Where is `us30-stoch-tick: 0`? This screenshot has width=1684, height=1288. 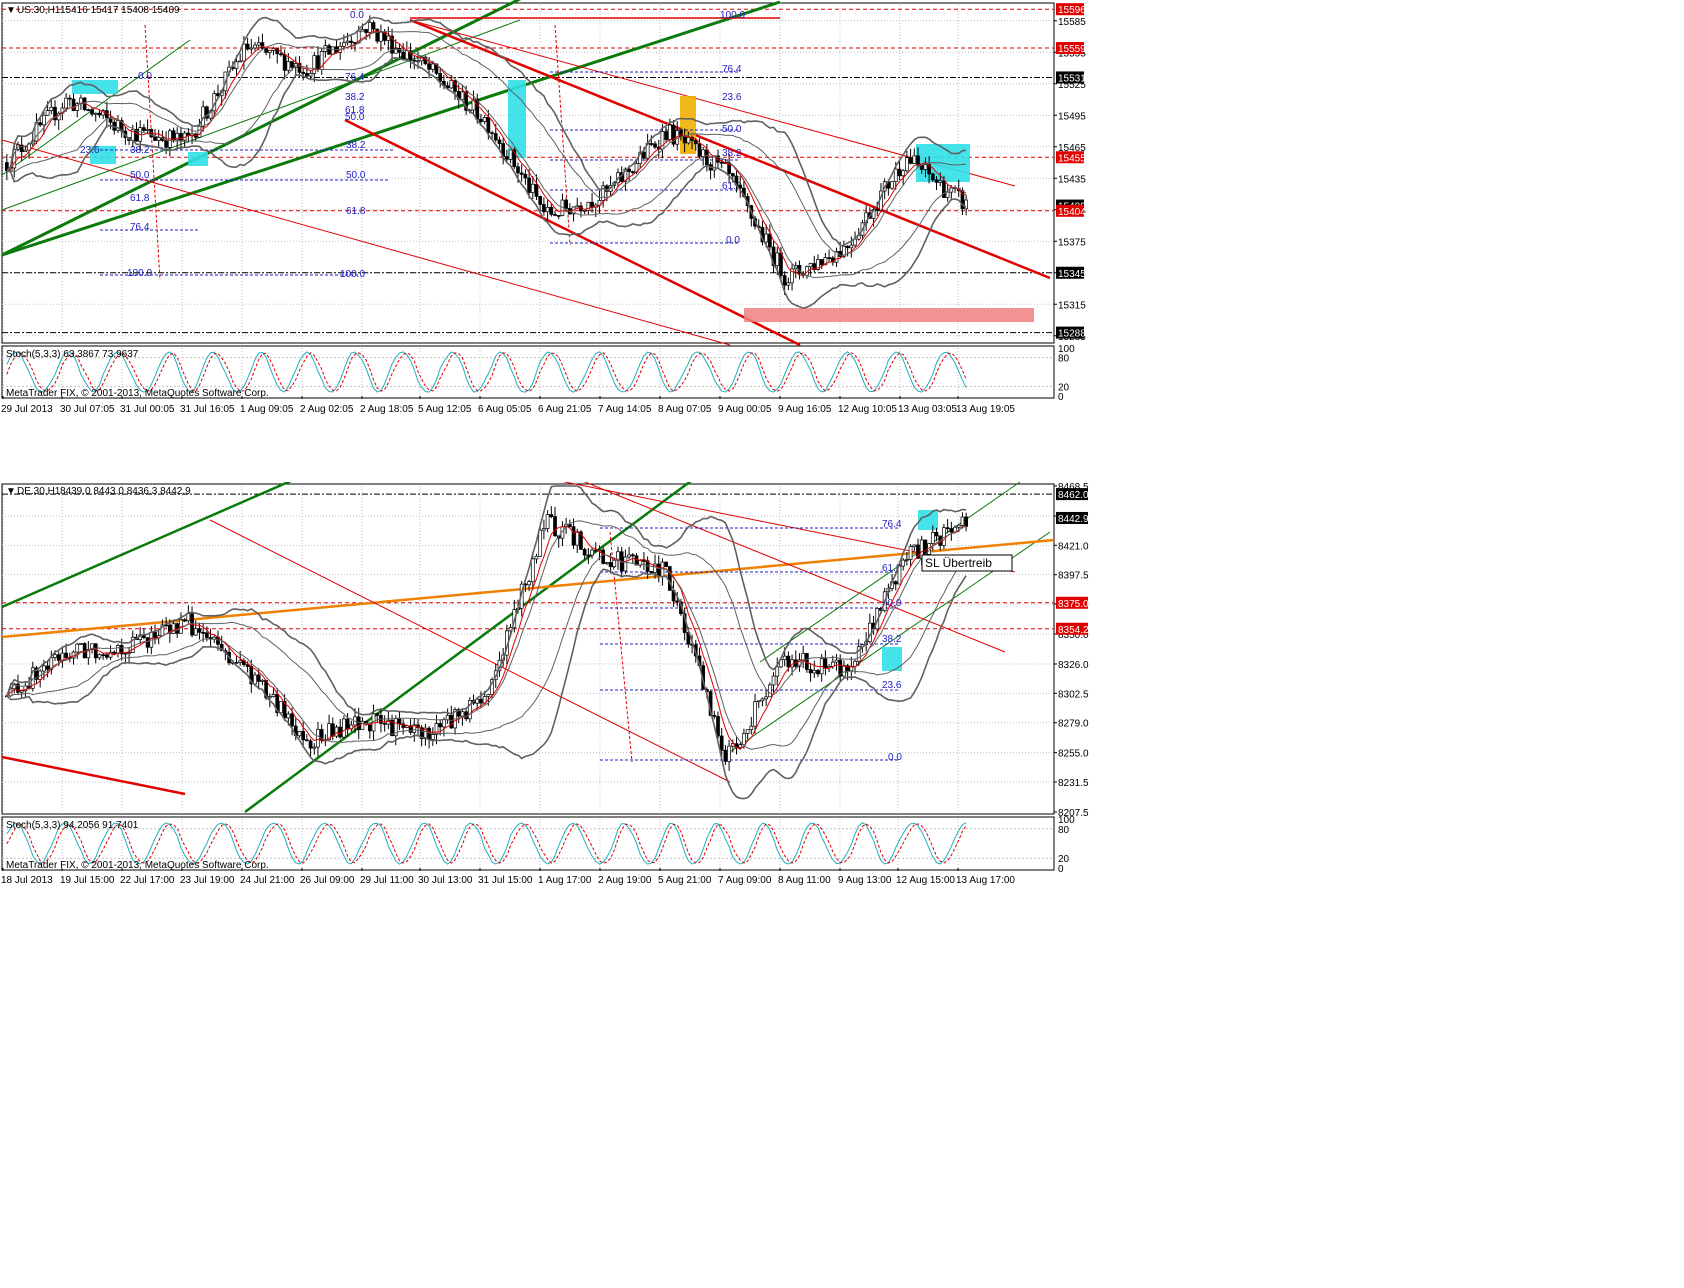
us30-stoch-tick: 0 is located at coordinates (1061, 397).